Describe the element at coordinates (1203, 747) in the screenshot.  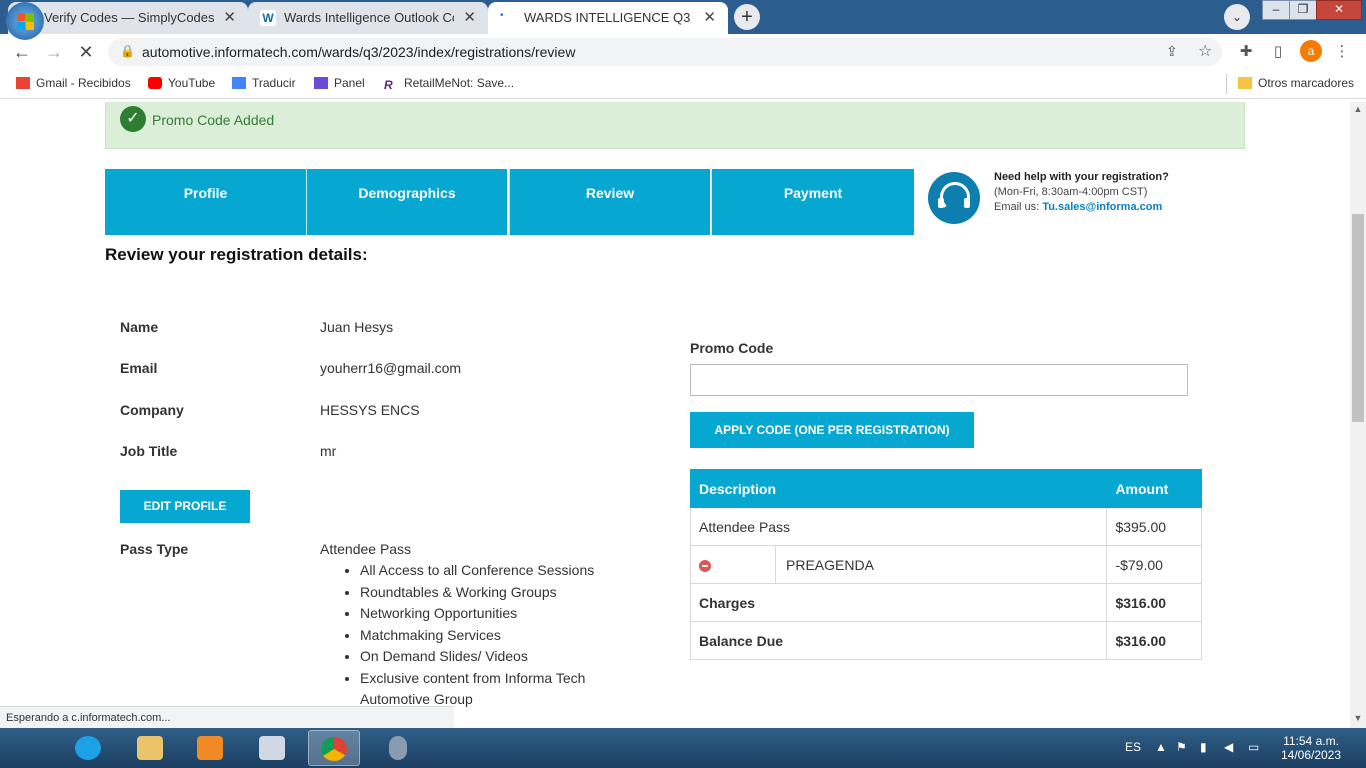
I see `signal-icon: ▮` at that location.